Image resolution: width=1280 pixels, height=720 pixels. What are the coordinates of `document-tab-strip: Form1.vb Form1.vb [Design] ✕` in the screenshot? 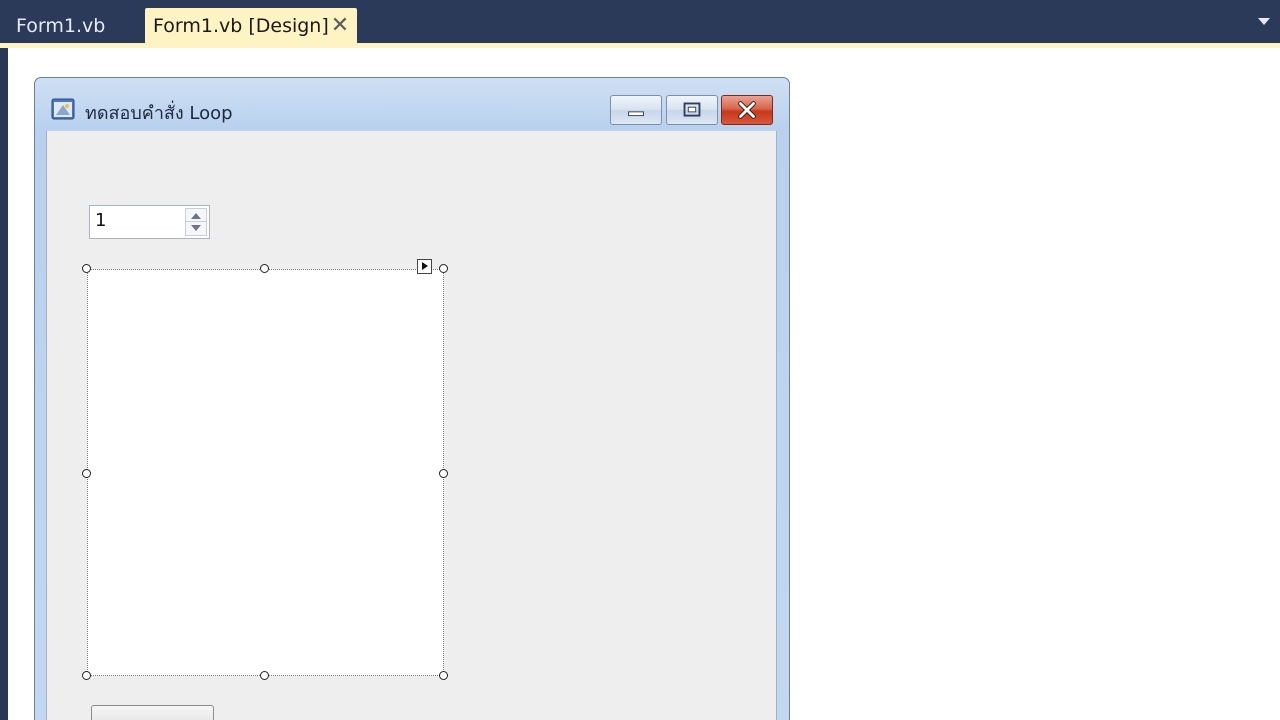 It's located at (640, 22).